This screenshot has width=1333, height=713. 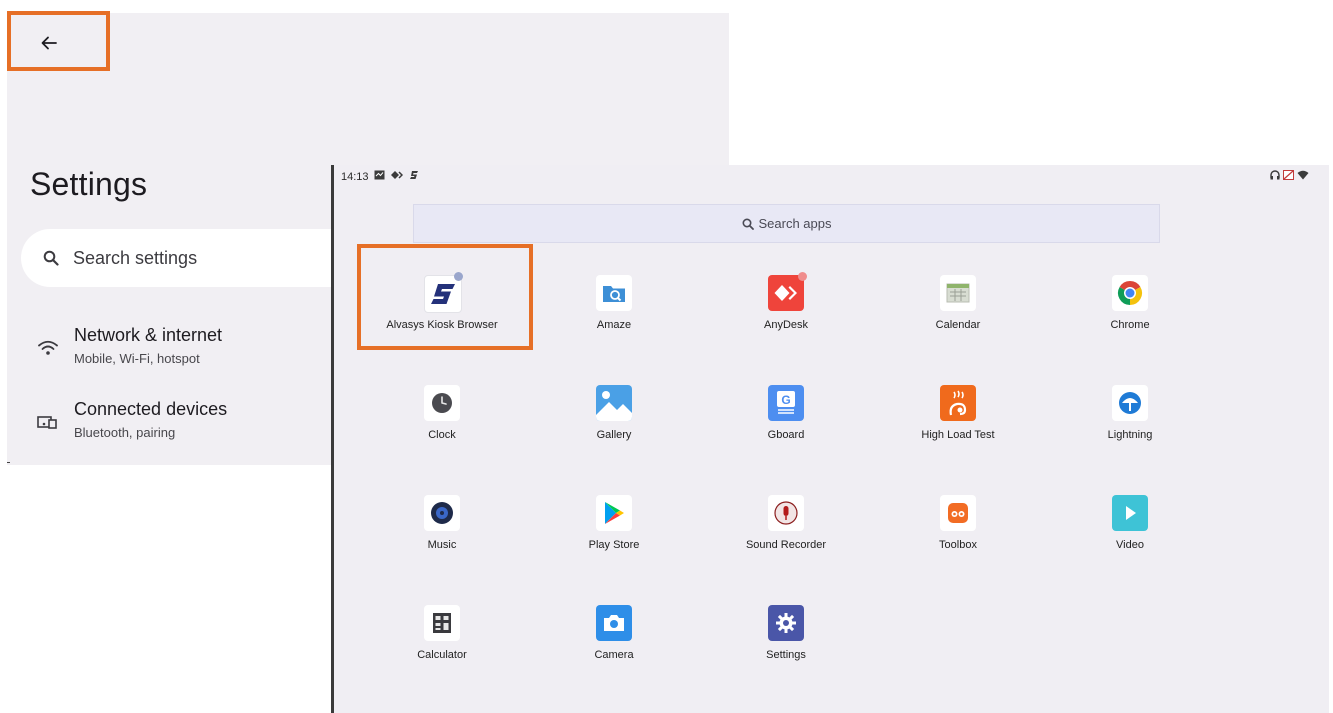 I want to click on gboard-icon: G, so click(x=786, y=403).